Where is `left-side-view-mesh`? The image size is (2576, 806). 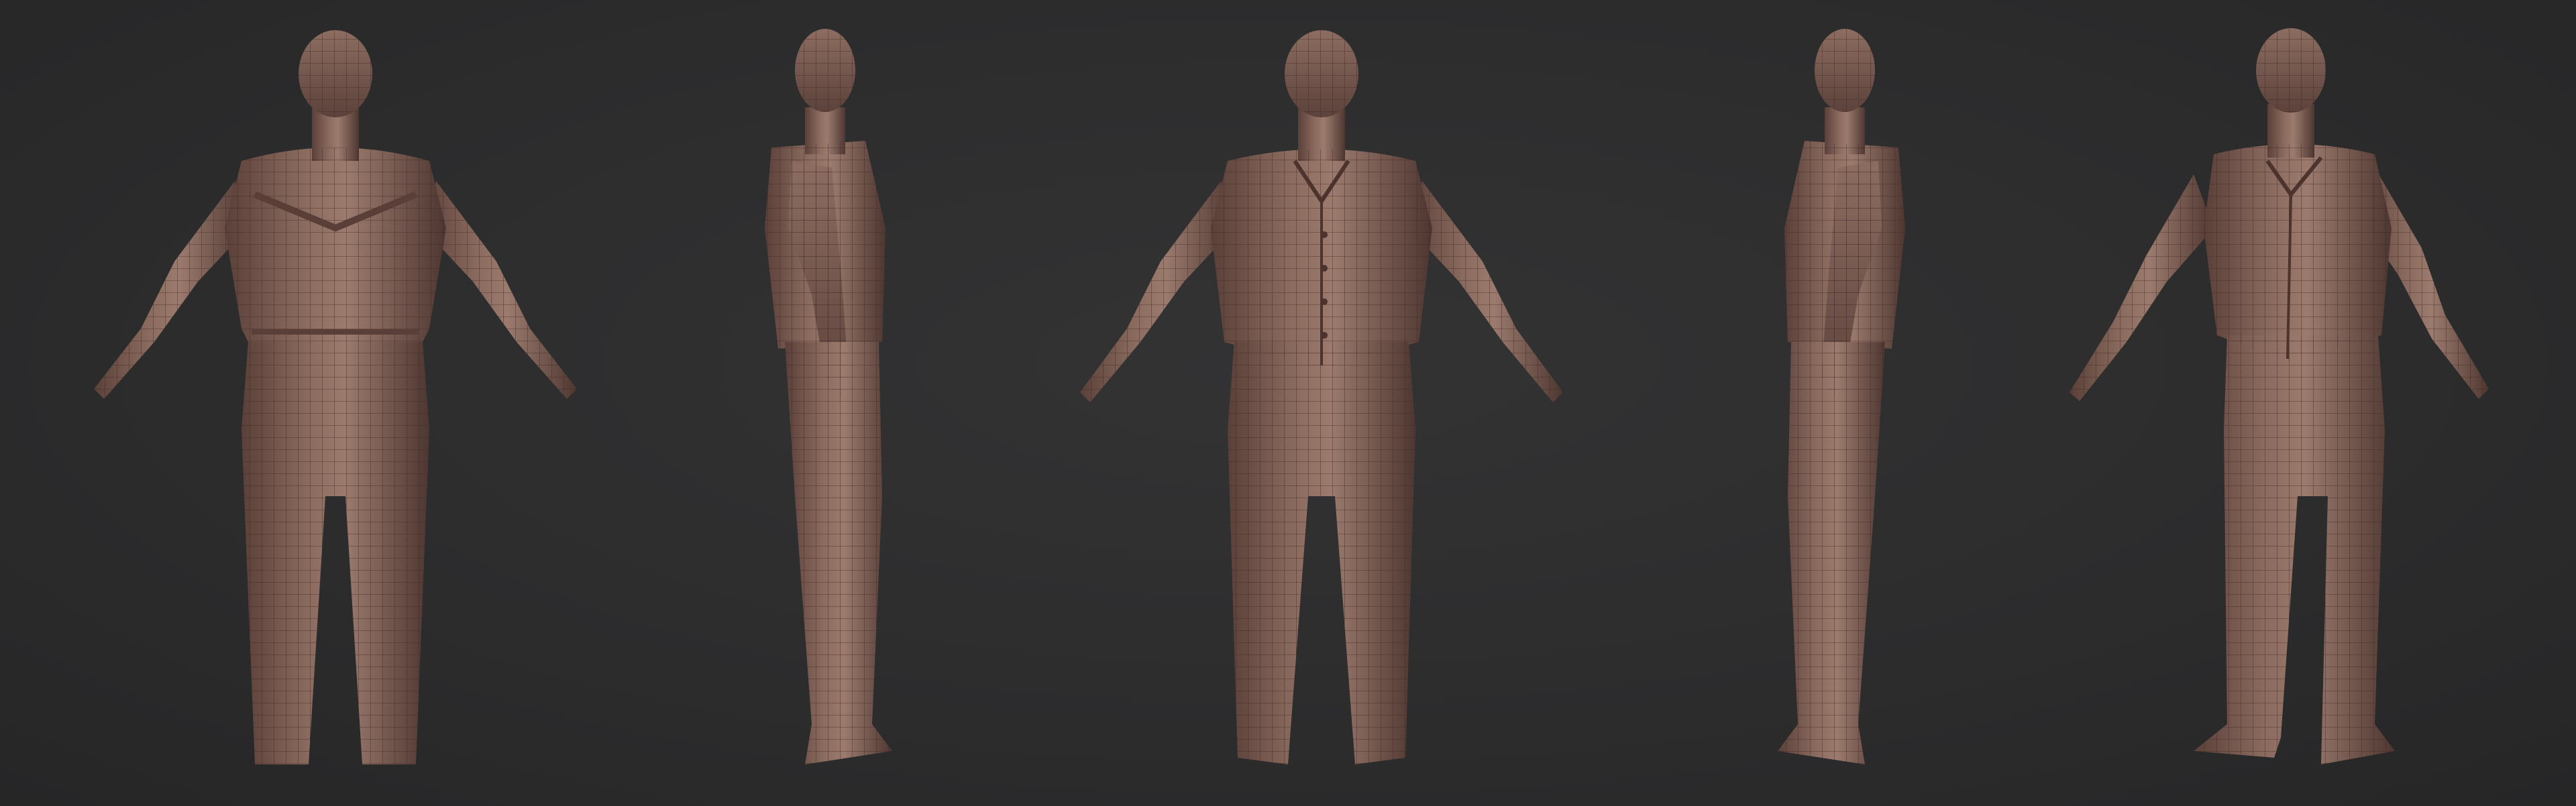
left-side-view-mesh is located at coordinates (828, 396).